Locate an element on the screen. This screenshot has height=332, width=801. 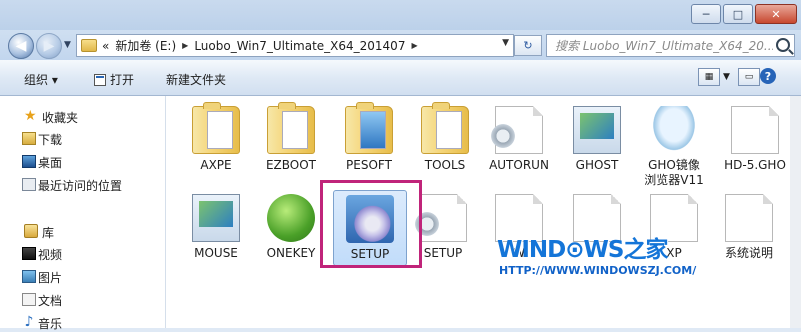
sidebar-item-music: ♪ 音乐 is located at coordinates (44, 323).